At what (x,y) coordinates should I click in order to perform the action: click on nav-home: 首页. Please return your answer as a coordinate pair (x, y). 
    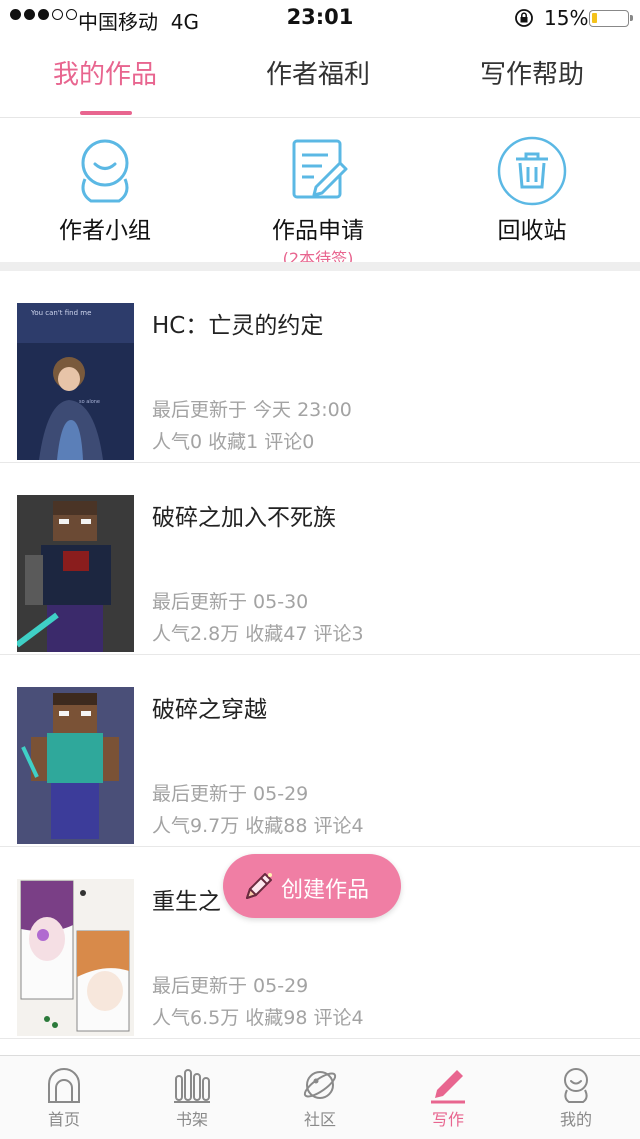
    Looking at the image, I should click on (64, 1097).